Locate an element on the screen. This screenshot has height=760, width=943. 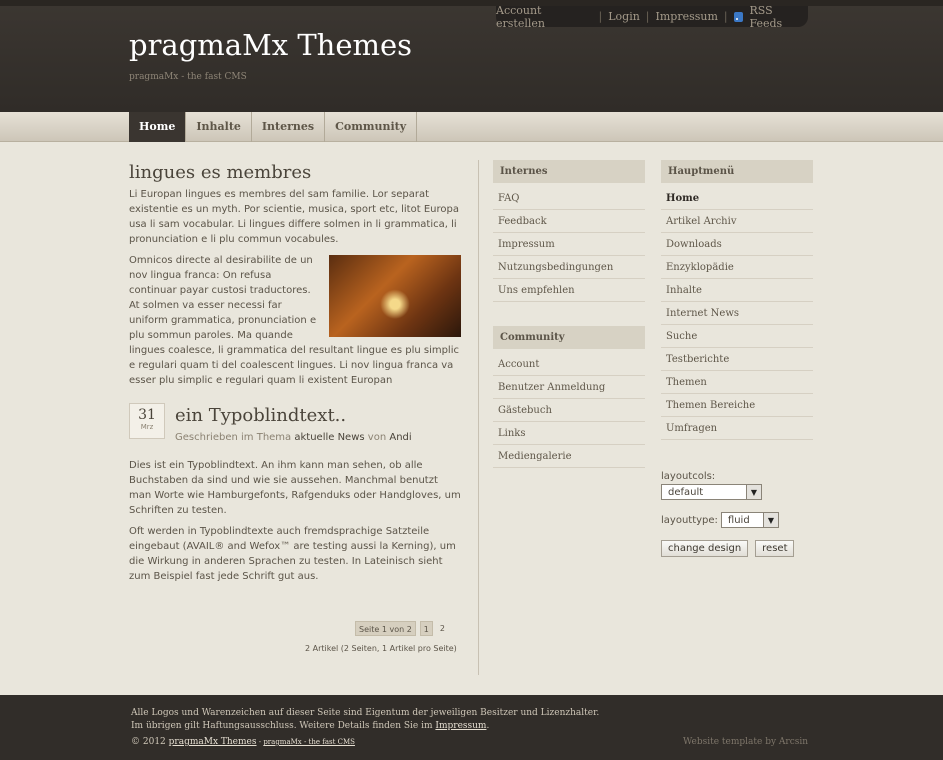
account-create-link: Account erstellen is located at coordinates (544, 17).